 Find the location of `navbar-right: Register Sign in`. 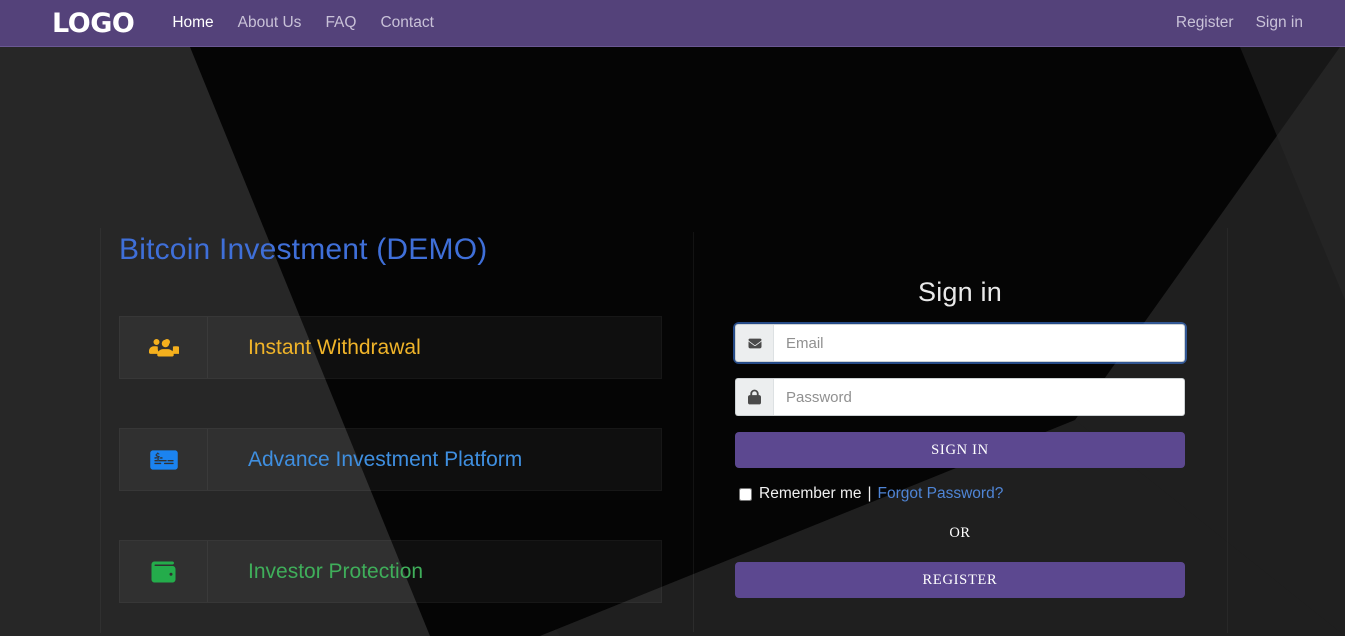

navbar-right: Register Sign in is located at coordinates (1239, 23).